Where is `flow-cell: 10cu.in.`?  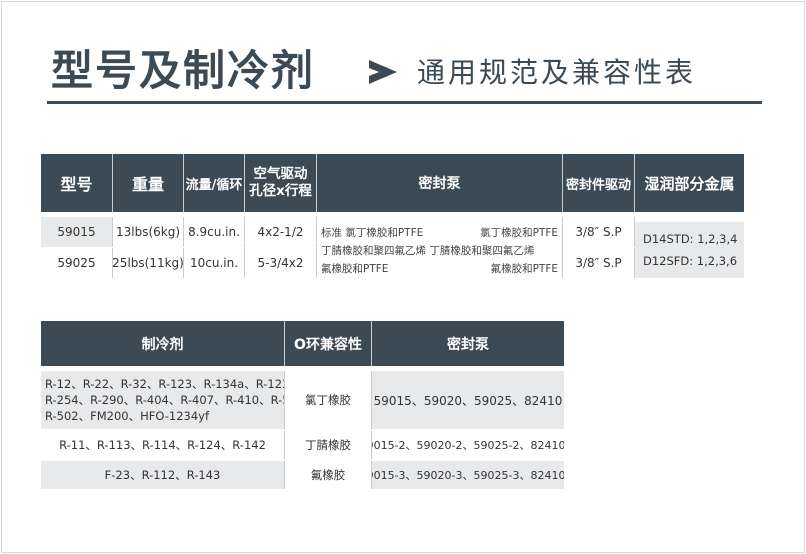 flow-cell: 10cu.in. is located at coordinates (214, 263).